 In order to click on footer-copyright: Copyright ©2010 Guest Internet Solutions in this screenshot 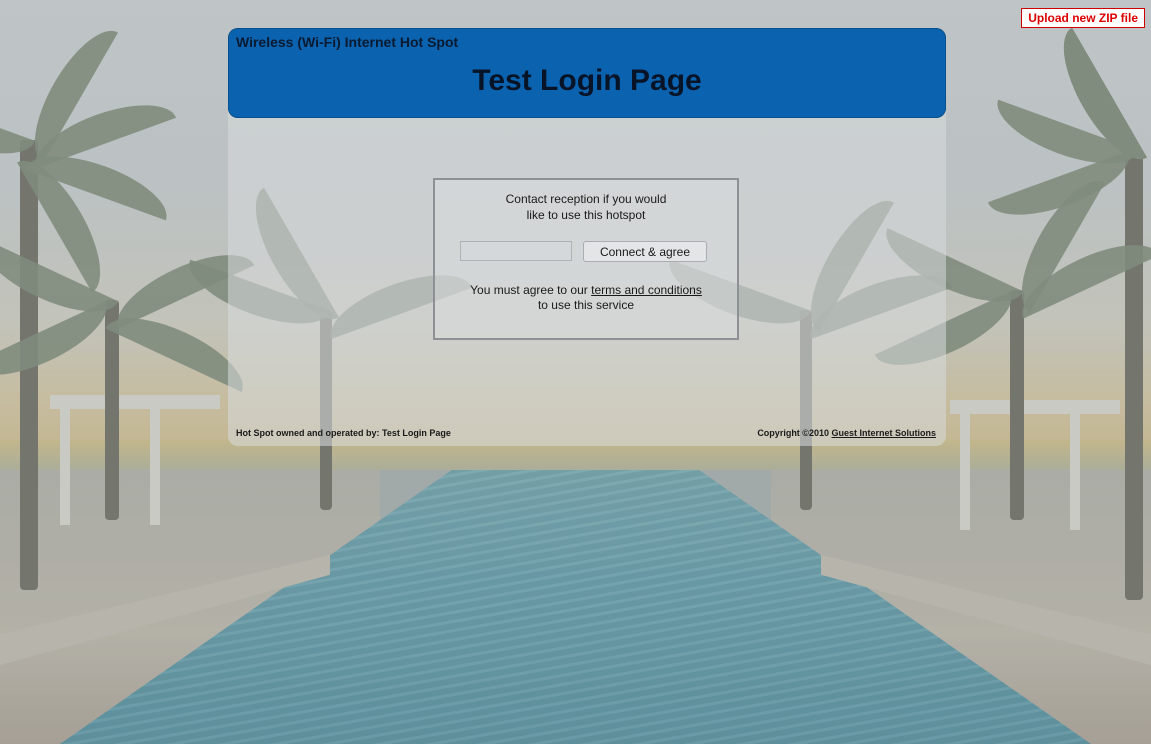, I will do `click(846, 433)`.